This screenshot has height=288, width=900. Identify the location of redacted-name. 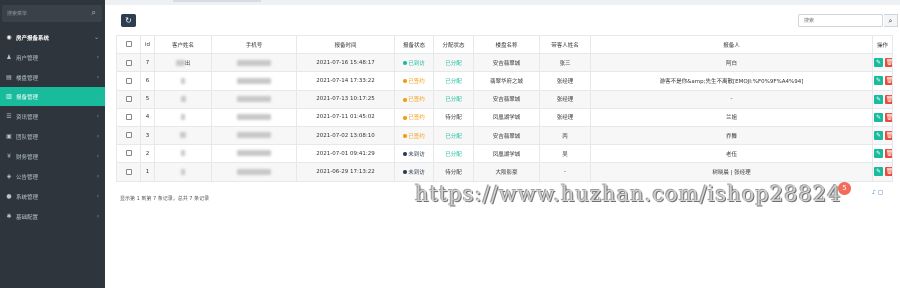
(183, 171).